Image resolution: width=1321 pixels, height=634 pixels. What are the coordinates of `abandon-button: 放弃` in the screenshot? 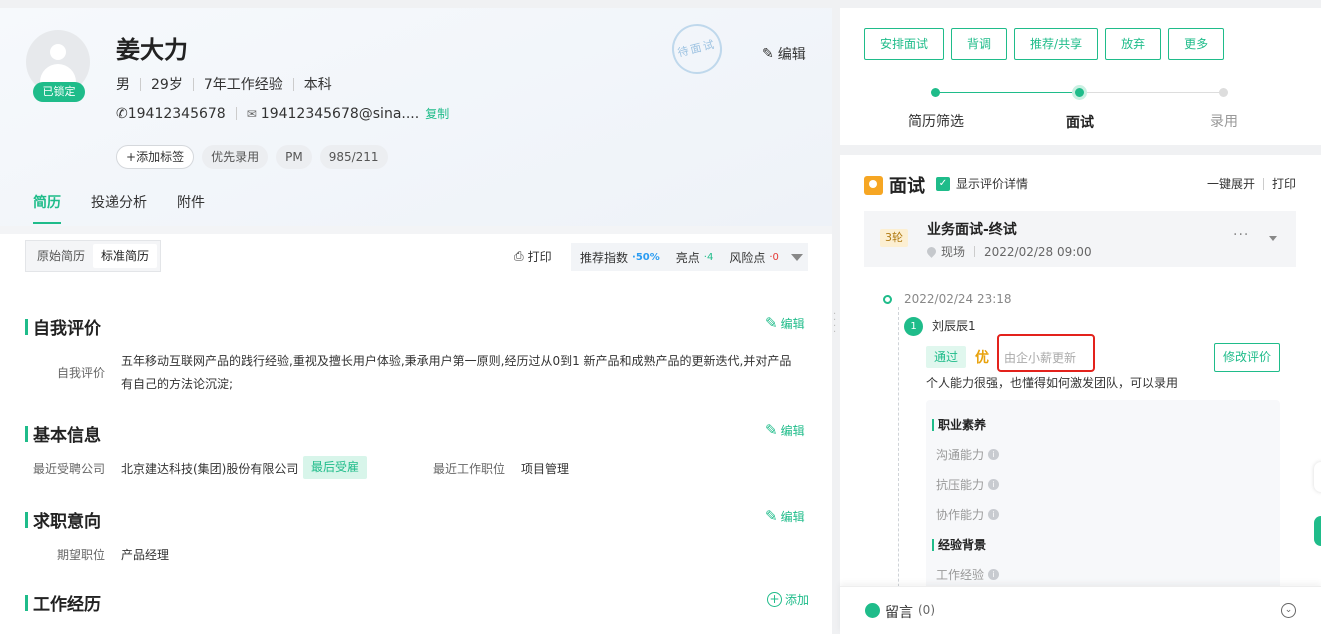 It's located at (1133, 44).